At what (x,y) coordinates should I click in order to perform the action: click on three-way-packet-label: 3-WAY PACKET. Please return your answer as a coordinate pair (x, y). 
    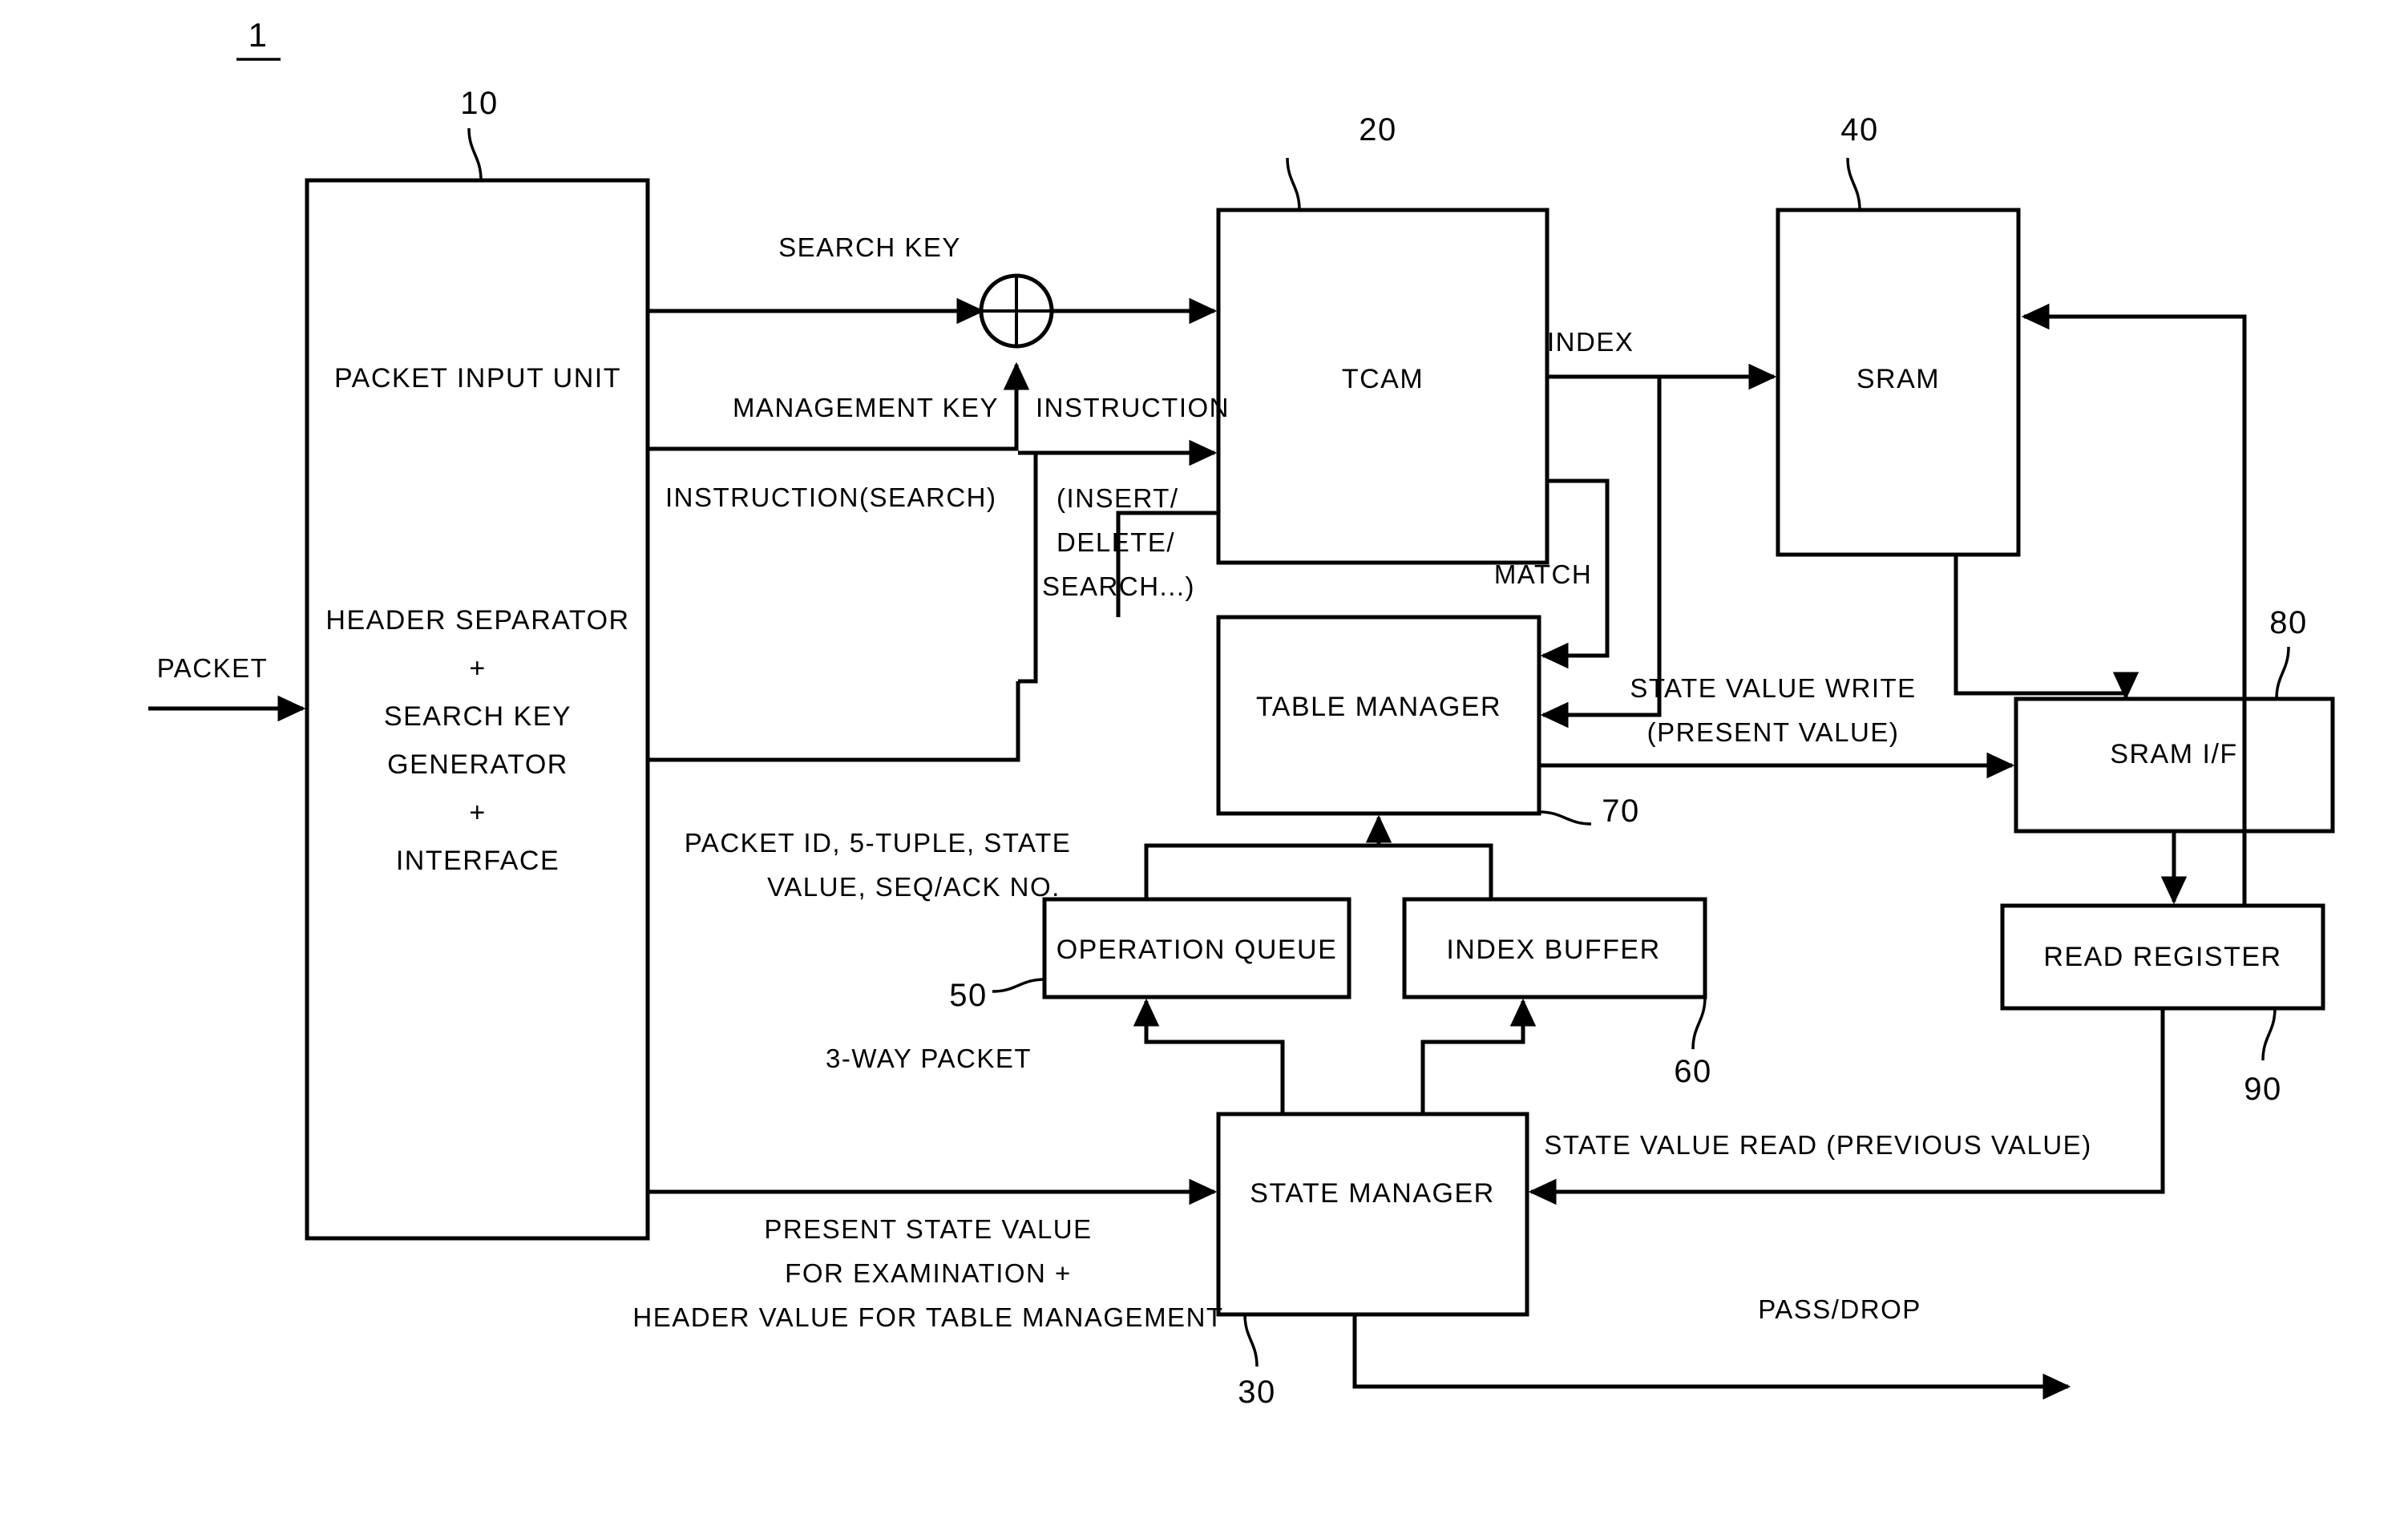
    Looking at the image, I should click on (929, 1058).